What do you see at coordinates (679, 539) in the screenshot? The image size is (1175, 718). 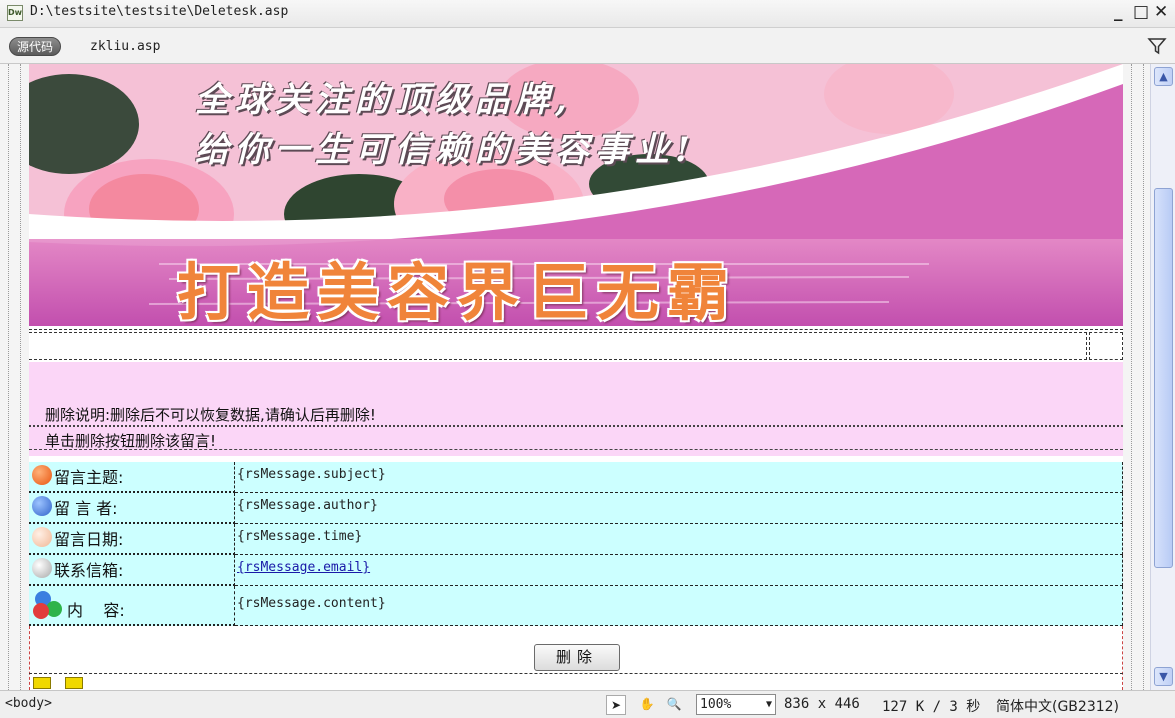 I see `value-cell: {rsMessage.time}` at bounding box center [679, 539].